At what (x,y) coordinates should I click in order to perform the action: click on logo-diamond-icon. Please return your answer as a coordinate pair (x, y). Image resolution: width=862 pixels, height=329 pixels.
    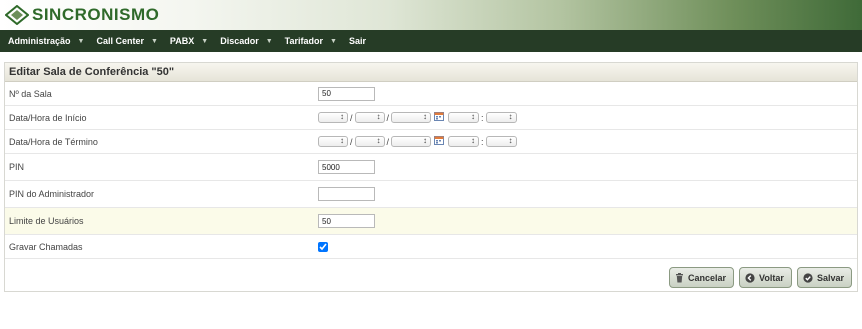
    Looking at the image, I should click on (17, 15).